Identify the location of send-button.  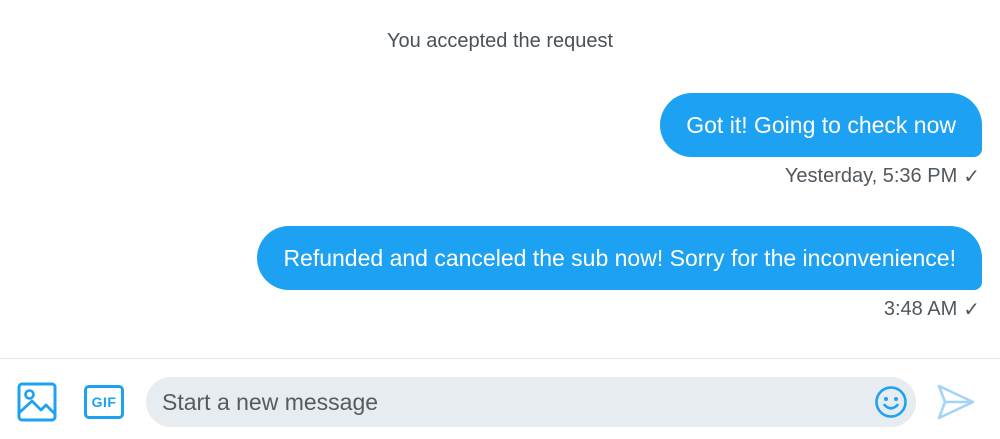
(956, 402).